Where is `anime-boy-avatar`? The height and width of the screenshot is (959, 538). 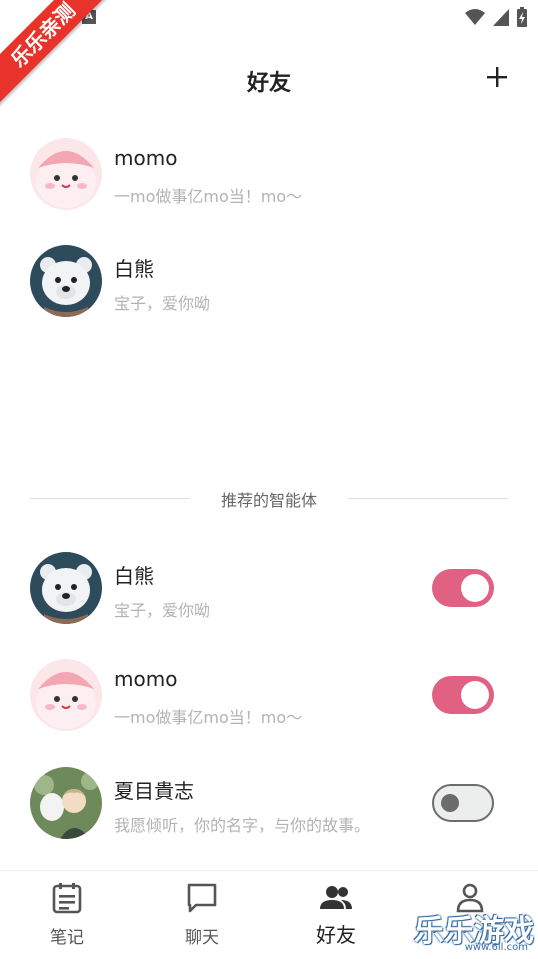
anime-boy-avatar is located at coordinates (66, 803).